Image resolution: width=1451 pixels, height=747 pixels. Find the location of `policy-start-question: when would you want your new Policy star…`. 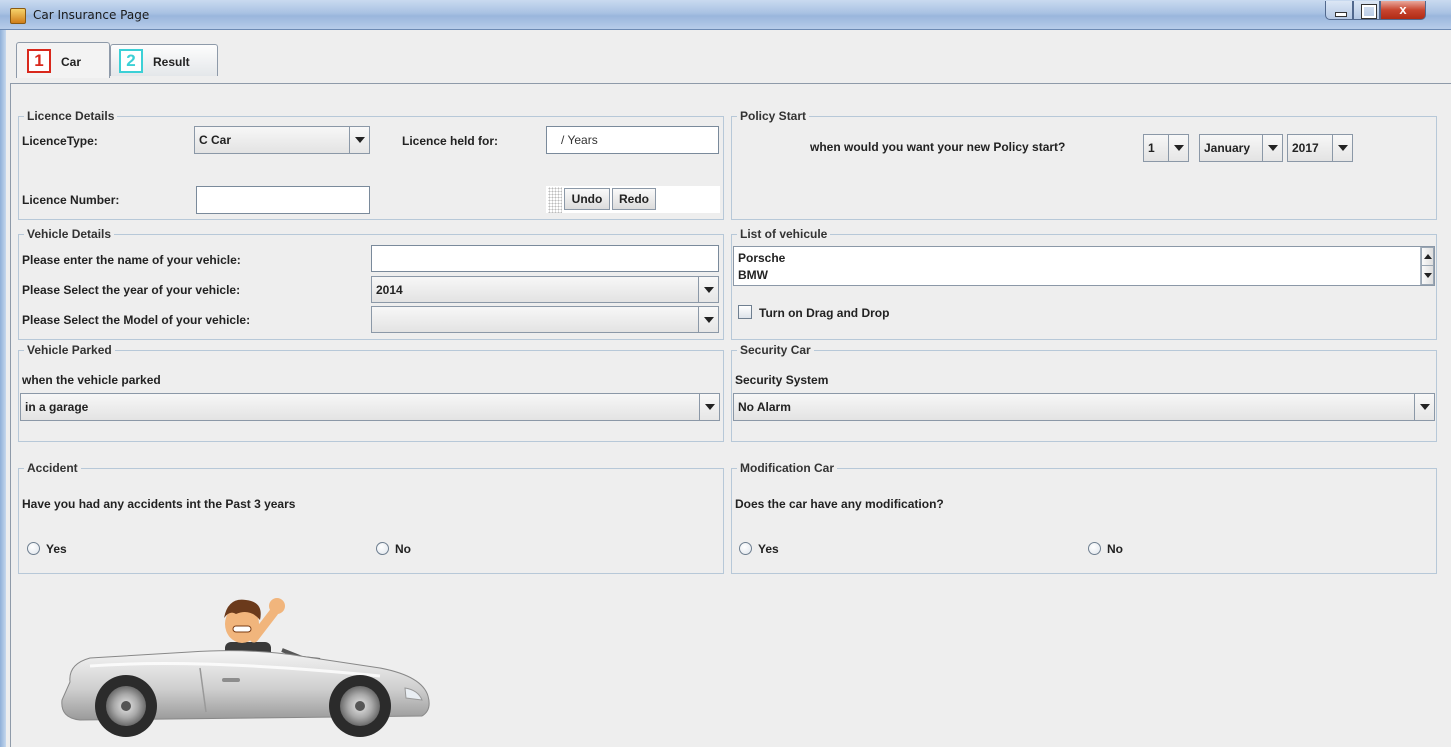

policy-start-question: when would you want your new Policy star… is located at coordinates (938, 147).